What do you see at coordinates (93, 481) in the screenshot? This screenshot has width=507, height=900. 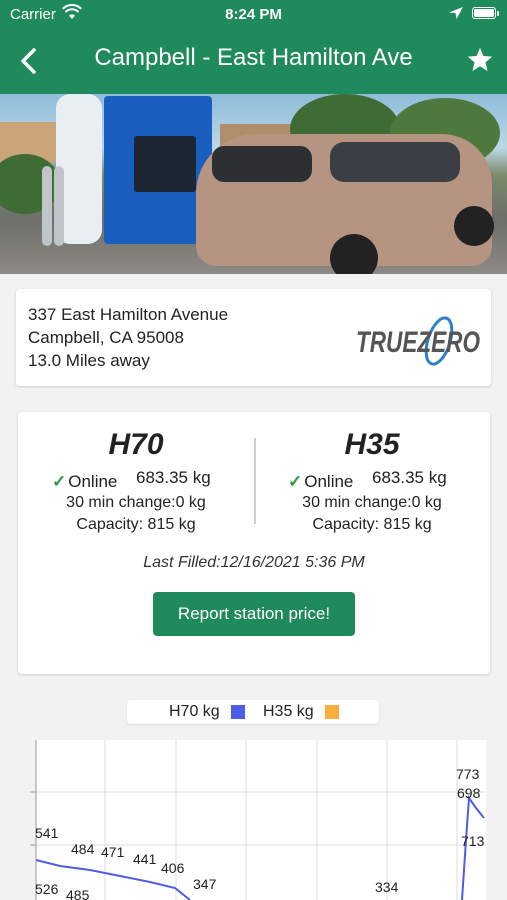 I see `h70-status: Online` at bounding box center [93, 481].